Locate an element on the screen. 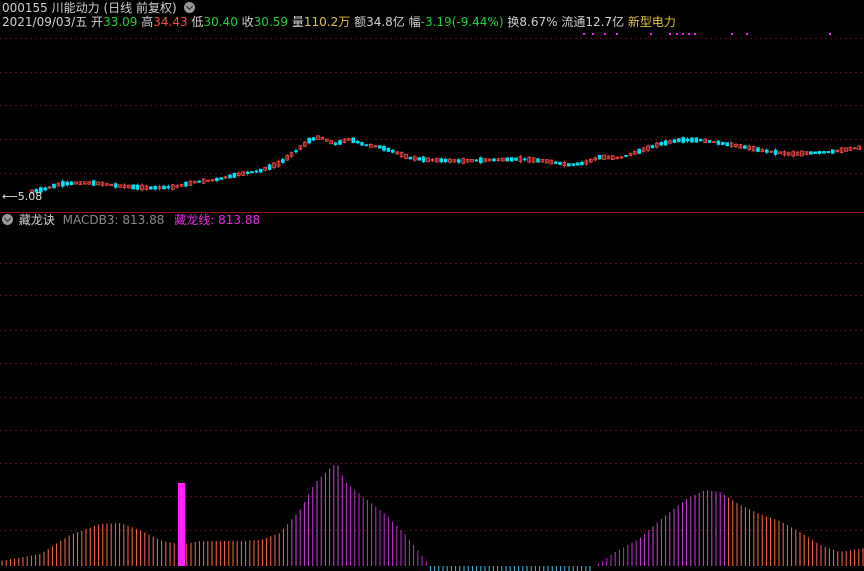 The image size is (864, 571). chevron-down-icon is located at coordinates (7, 219).